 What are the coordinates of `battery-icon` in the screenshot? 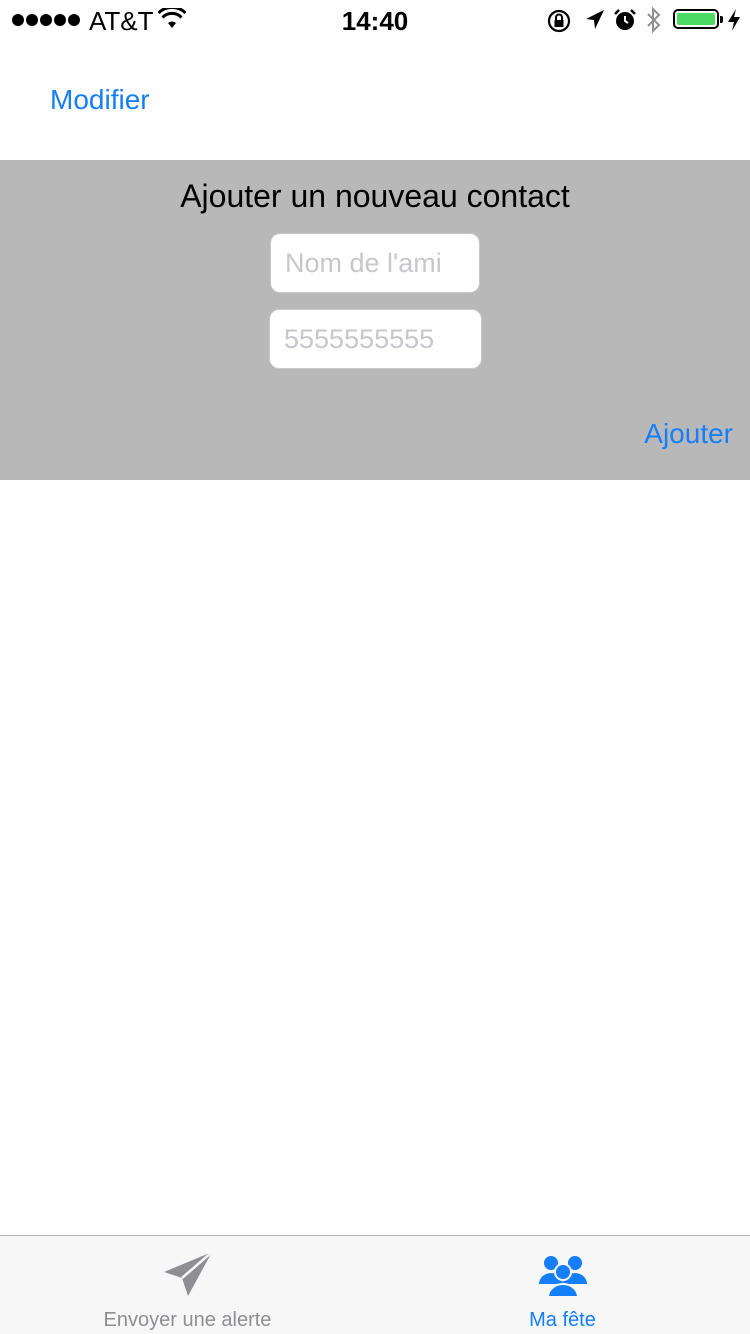 It's located at (698, 19).